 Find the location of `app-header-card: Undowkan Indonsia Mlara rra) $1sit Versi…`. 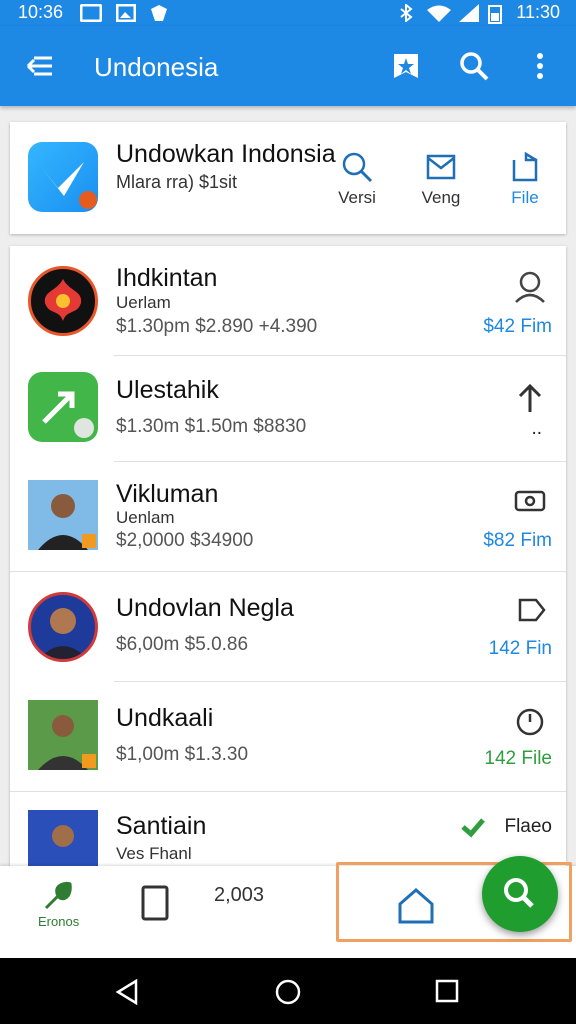

app-header-card: Undowkan Indonsia Mlara rra) $1sit Versi… is located at coordinates (288, 178).